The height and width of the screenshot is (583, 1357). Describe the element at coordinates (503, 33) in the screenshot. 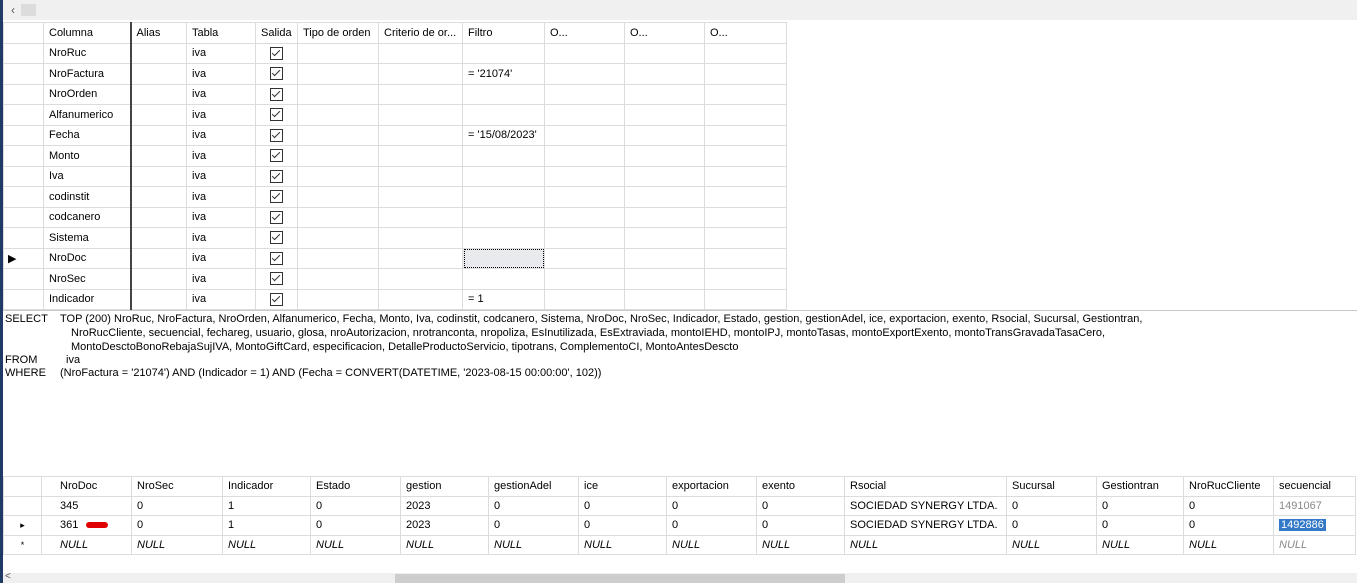

I see `col-header-filtro: Filtro` at that location.